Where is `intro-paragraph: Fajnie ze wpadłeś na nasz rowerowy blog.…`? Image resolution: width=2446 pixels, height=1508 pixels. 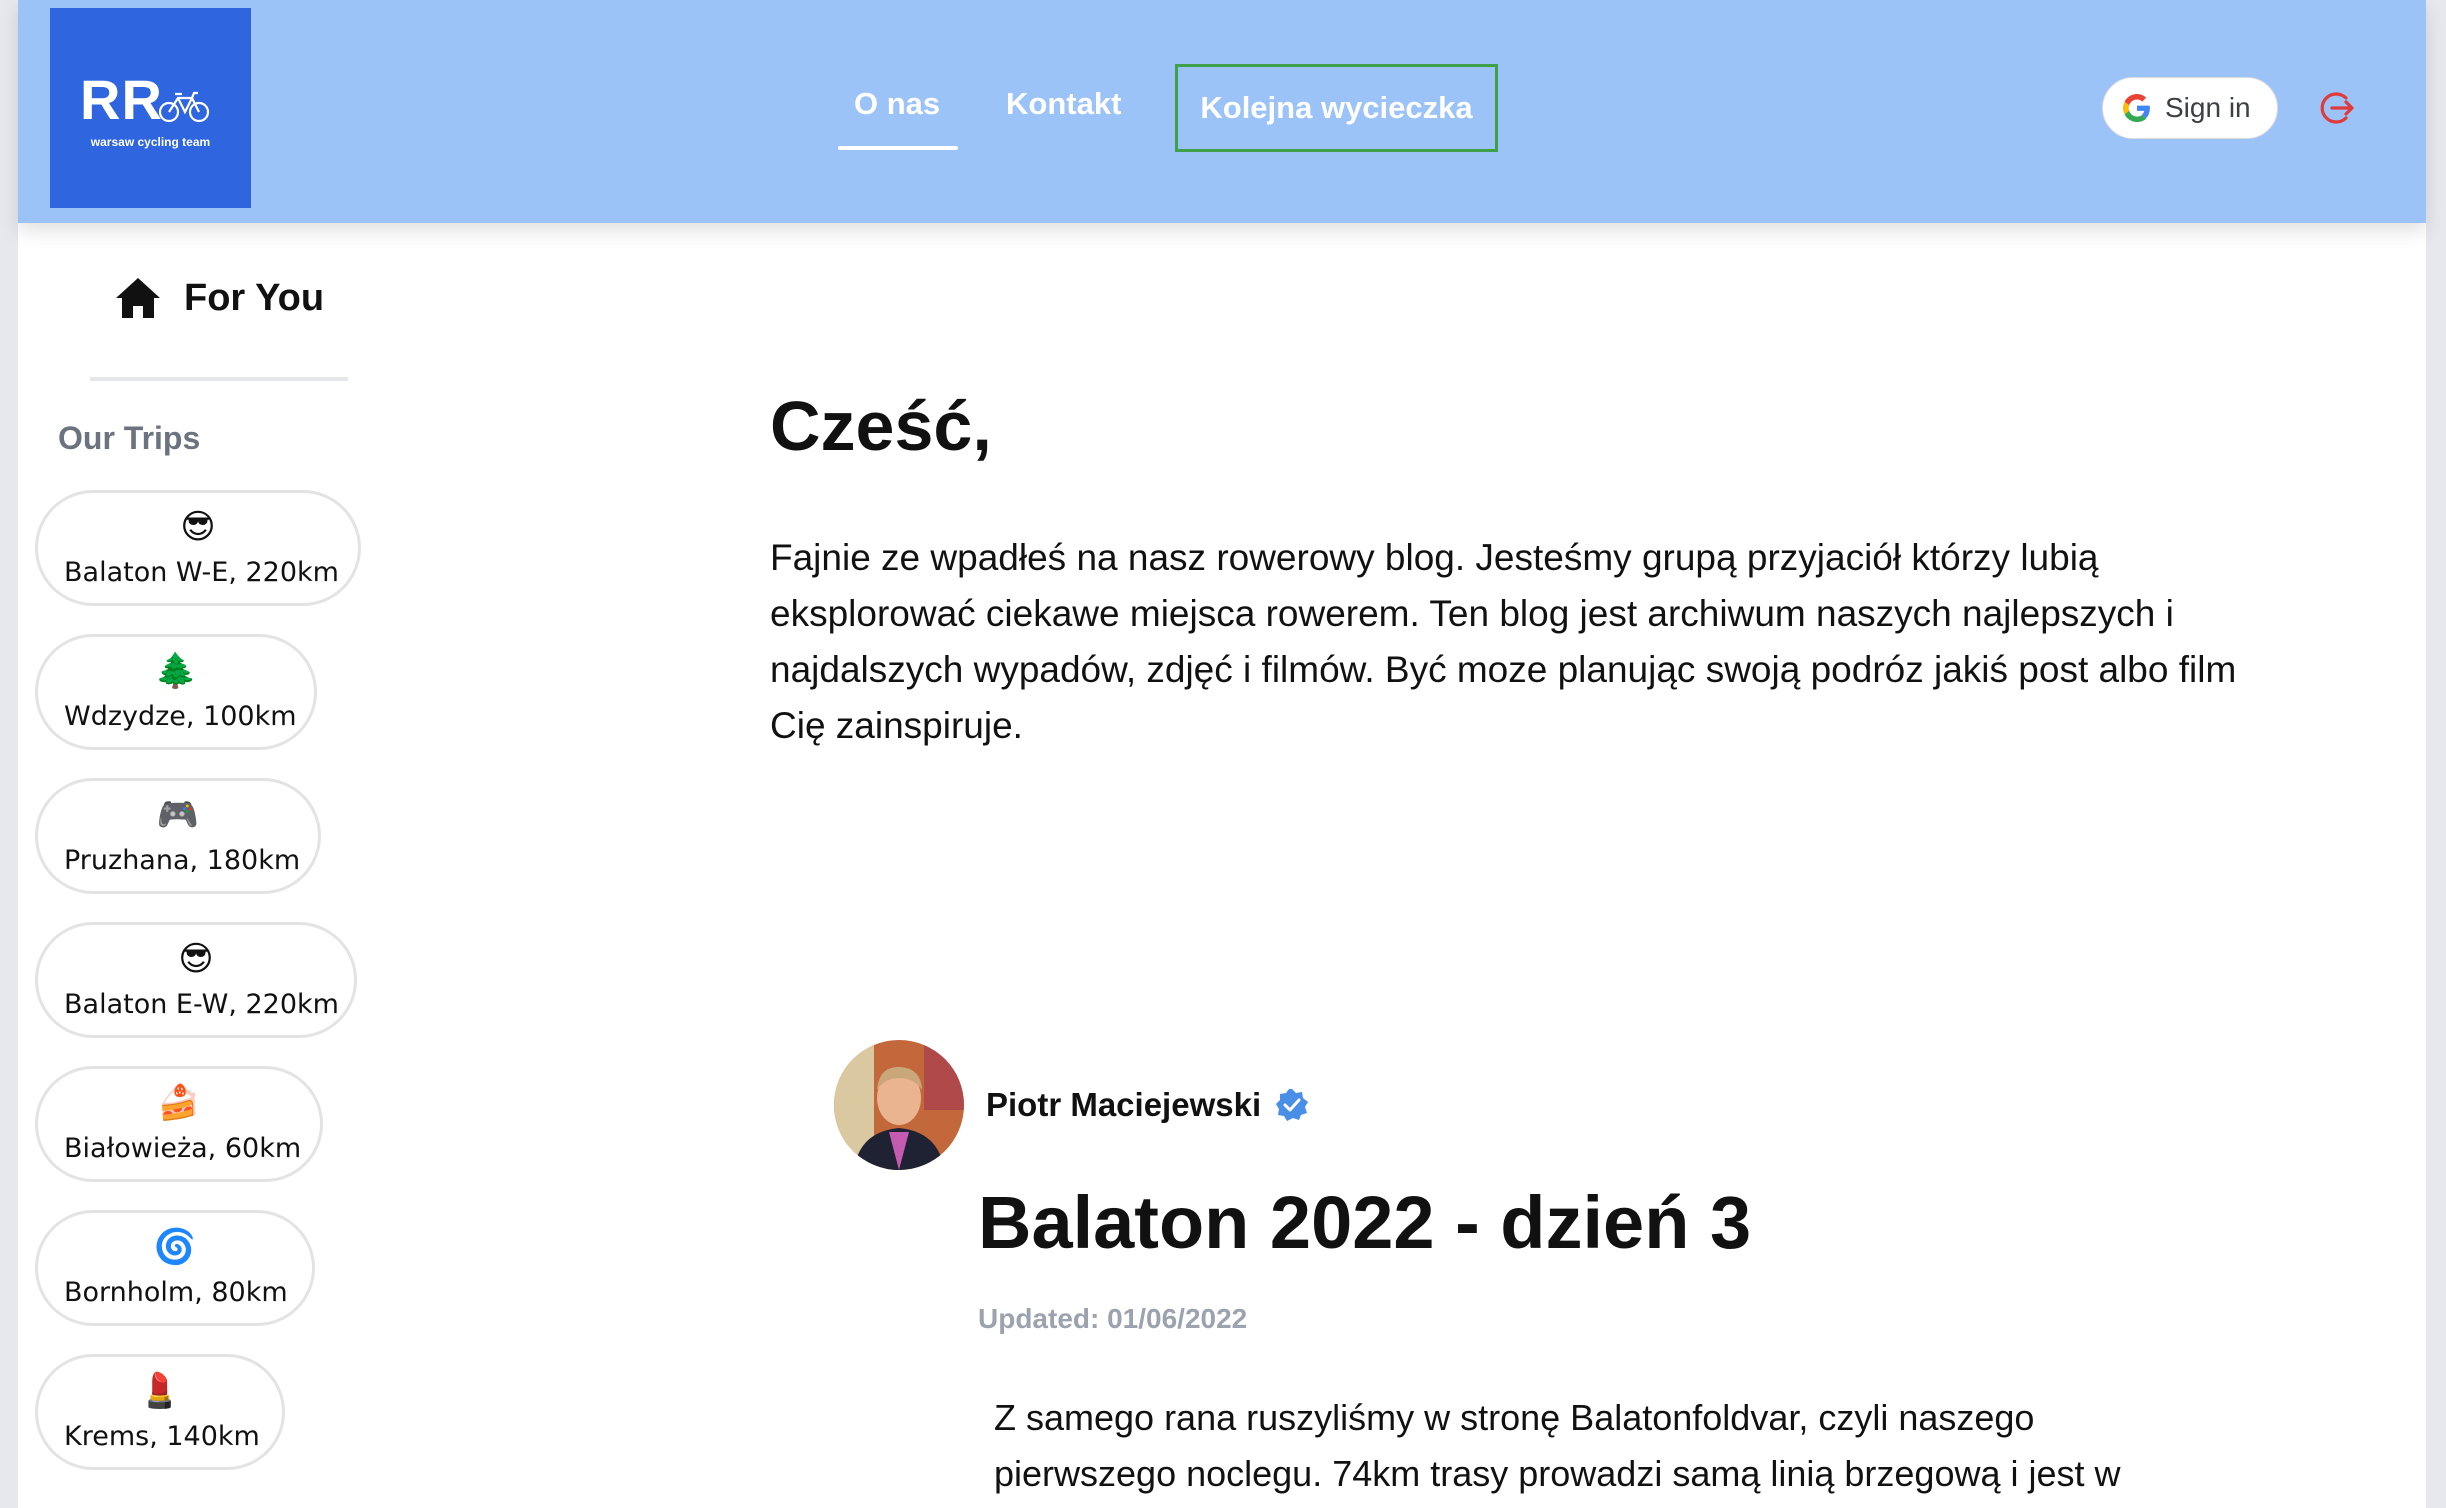 intro-paragraph: Fajnie ze wpadłeś na nasz rowerowy blog.… is located at coordinates (1503, 641).